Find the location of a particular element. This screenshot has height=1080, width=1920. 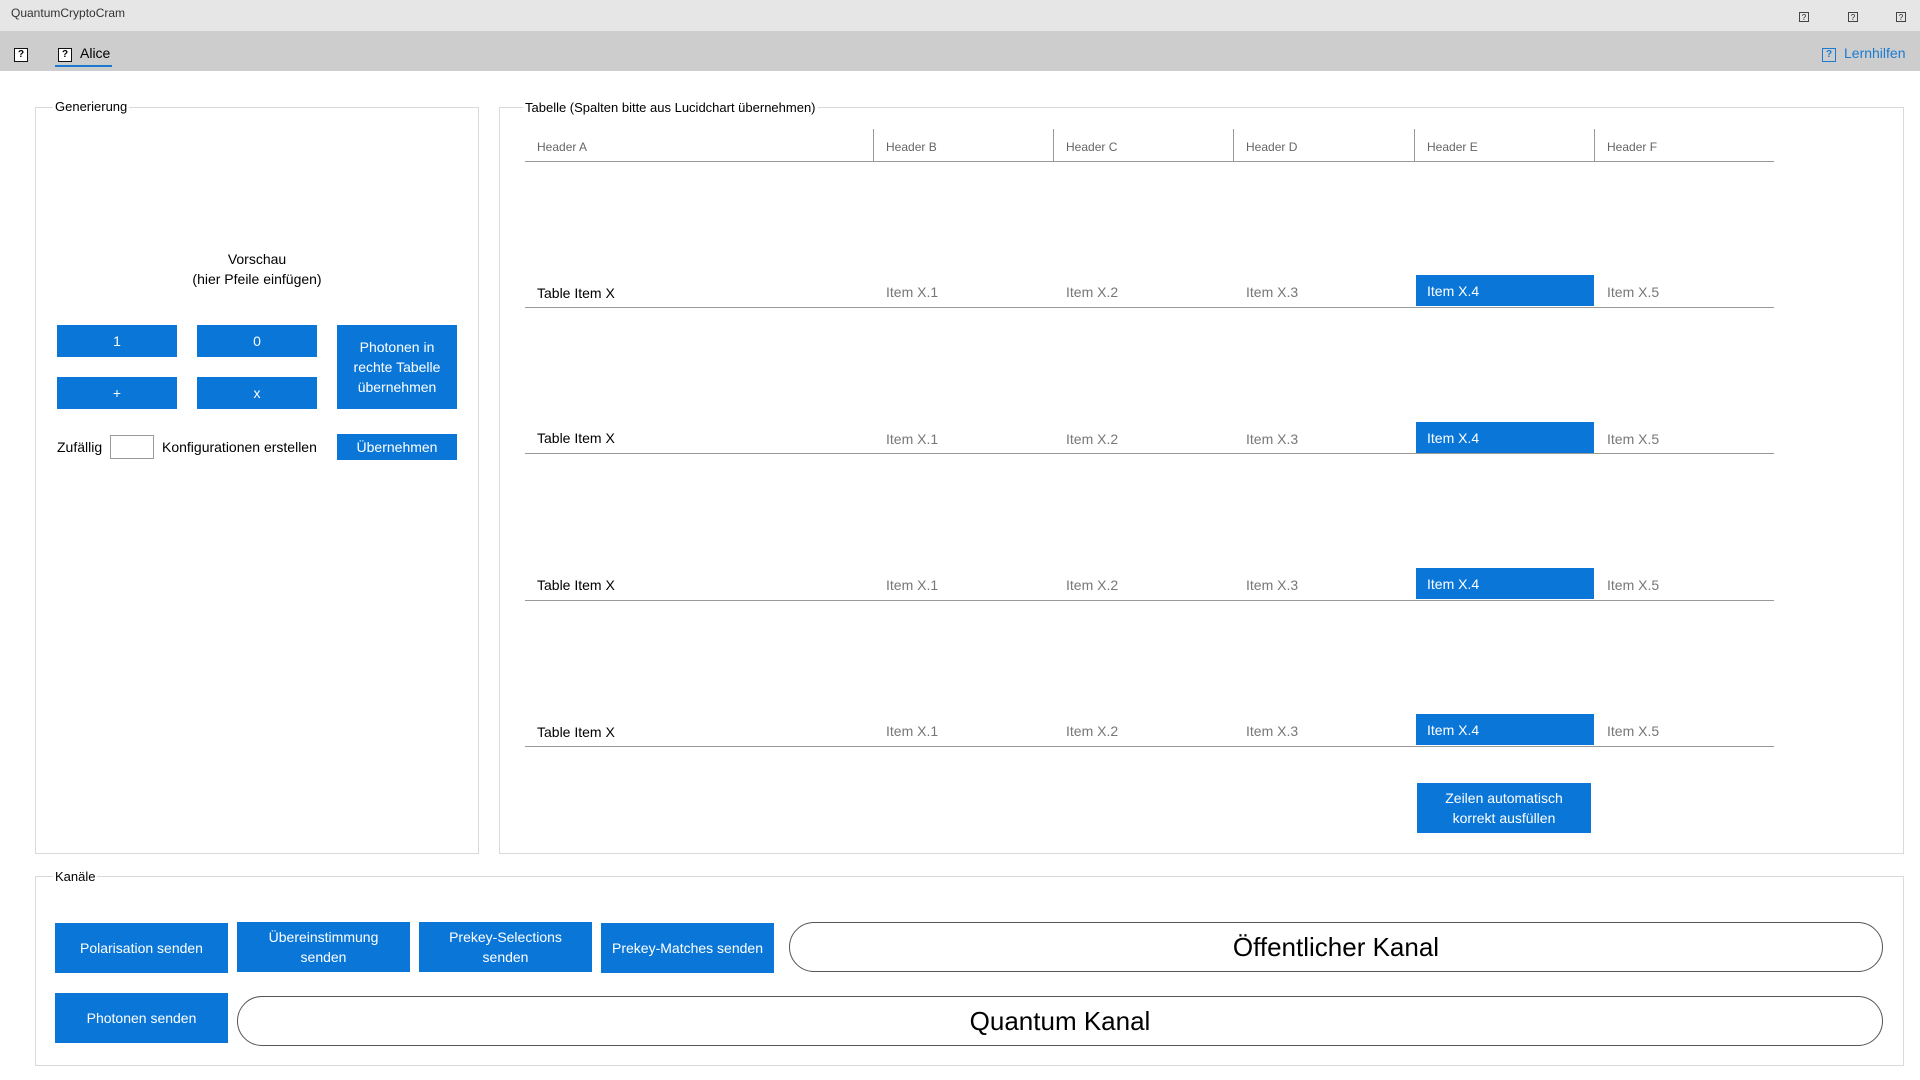

tab-help-icon: ? is located at coordinates (65, 55).